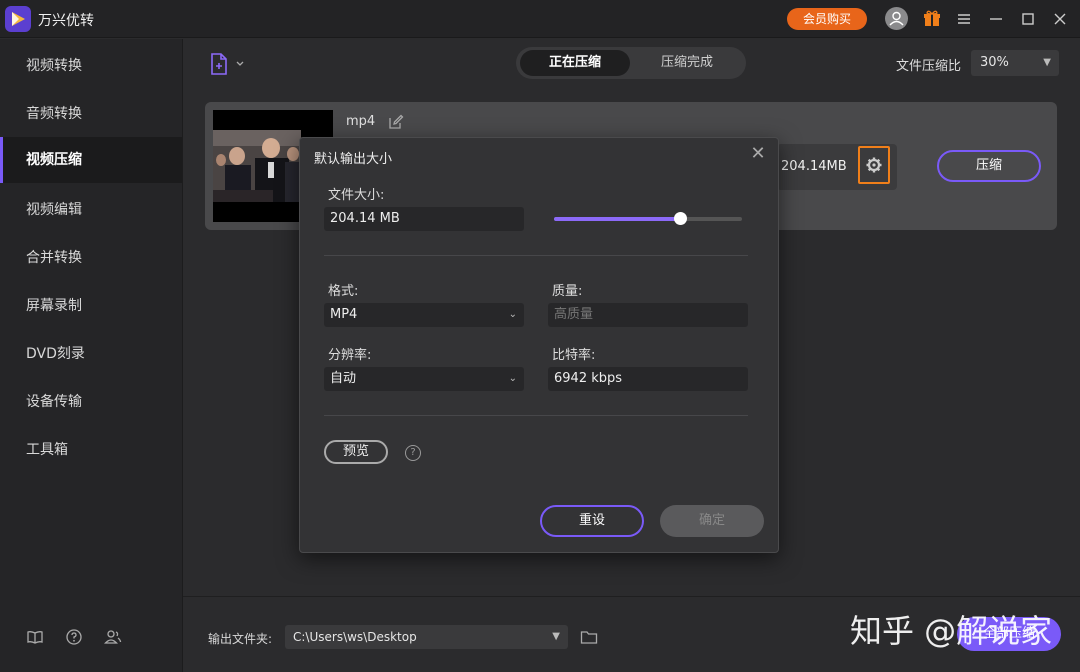 The width and height of the screenshot is (1080, 672). I want to click on compress-ratio-select: 30% ▼, so click(1015, 63).